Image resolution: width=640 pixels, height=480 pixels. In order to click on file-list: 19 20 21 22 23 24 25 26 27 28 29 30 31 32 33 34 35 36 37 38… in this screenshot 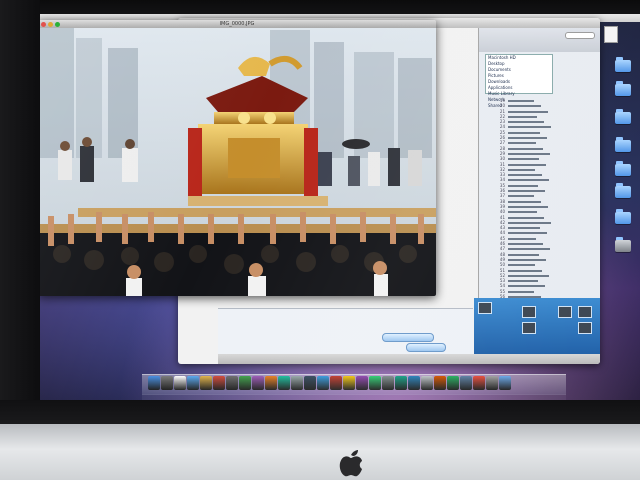, I will do `click(541, 198)`.